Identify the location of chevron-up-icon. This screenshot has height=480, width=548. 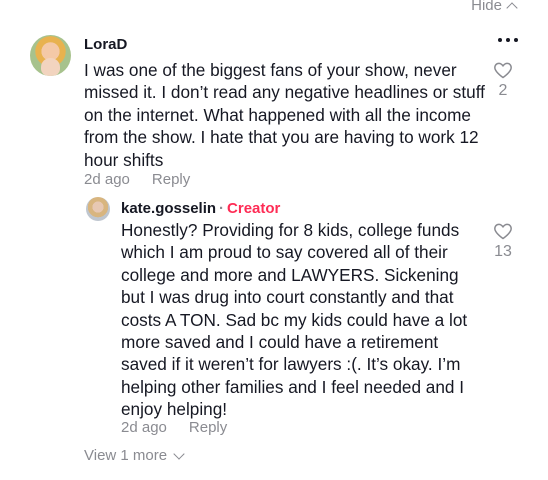
(512, 7).